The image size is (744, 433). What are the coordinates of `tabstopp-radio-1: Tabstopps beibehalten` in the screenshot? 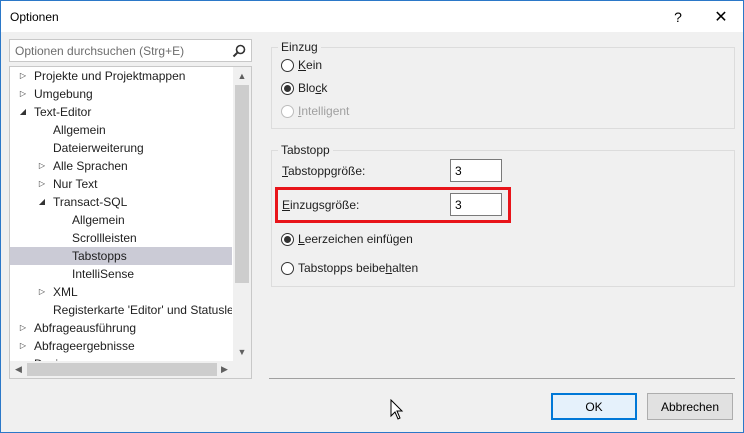 It's located at (349, 268).